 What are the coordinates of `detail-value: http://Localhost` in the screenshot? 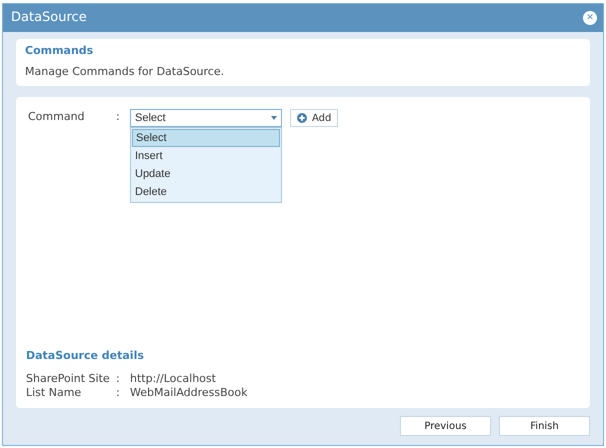 It's located at (173, 379).